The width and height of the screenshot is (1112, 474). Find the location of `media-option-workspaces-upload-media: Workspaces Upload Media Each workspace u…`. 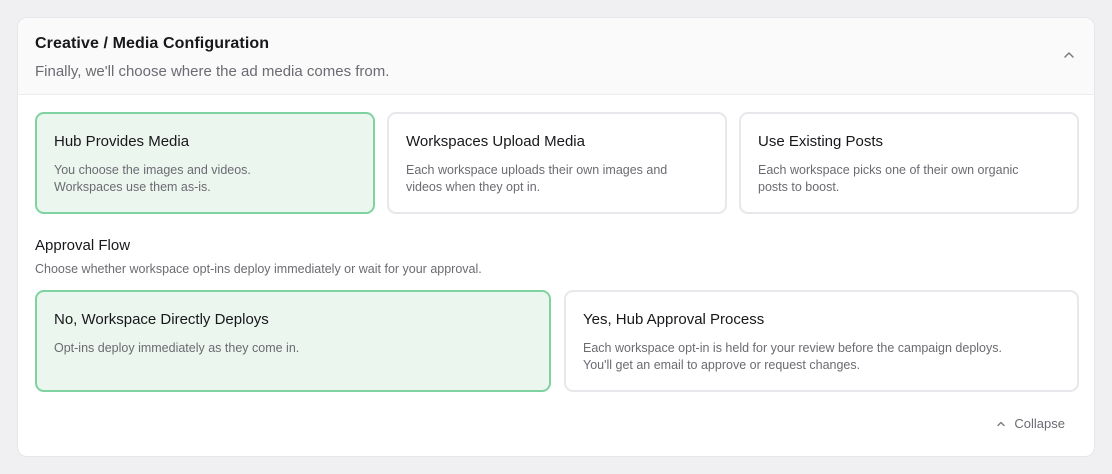

media-option-workspaces-upload-media: Workspaces Upload Media Each workspace u… is located at coordinates (557, 163).